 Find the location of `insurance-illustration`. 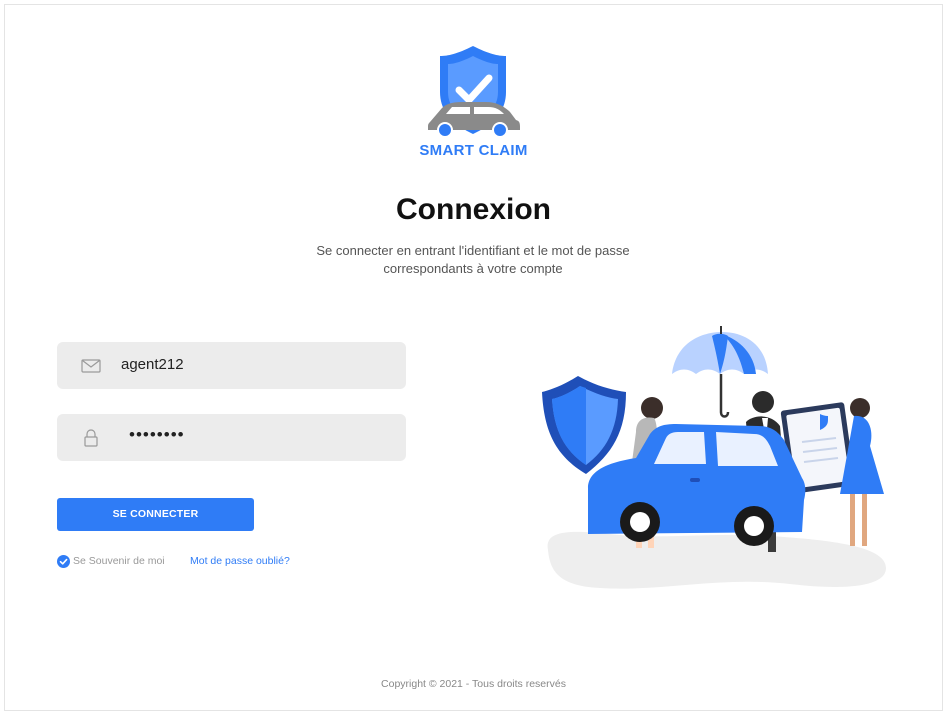

insurance-illustration is located at coordinates (714, 457).